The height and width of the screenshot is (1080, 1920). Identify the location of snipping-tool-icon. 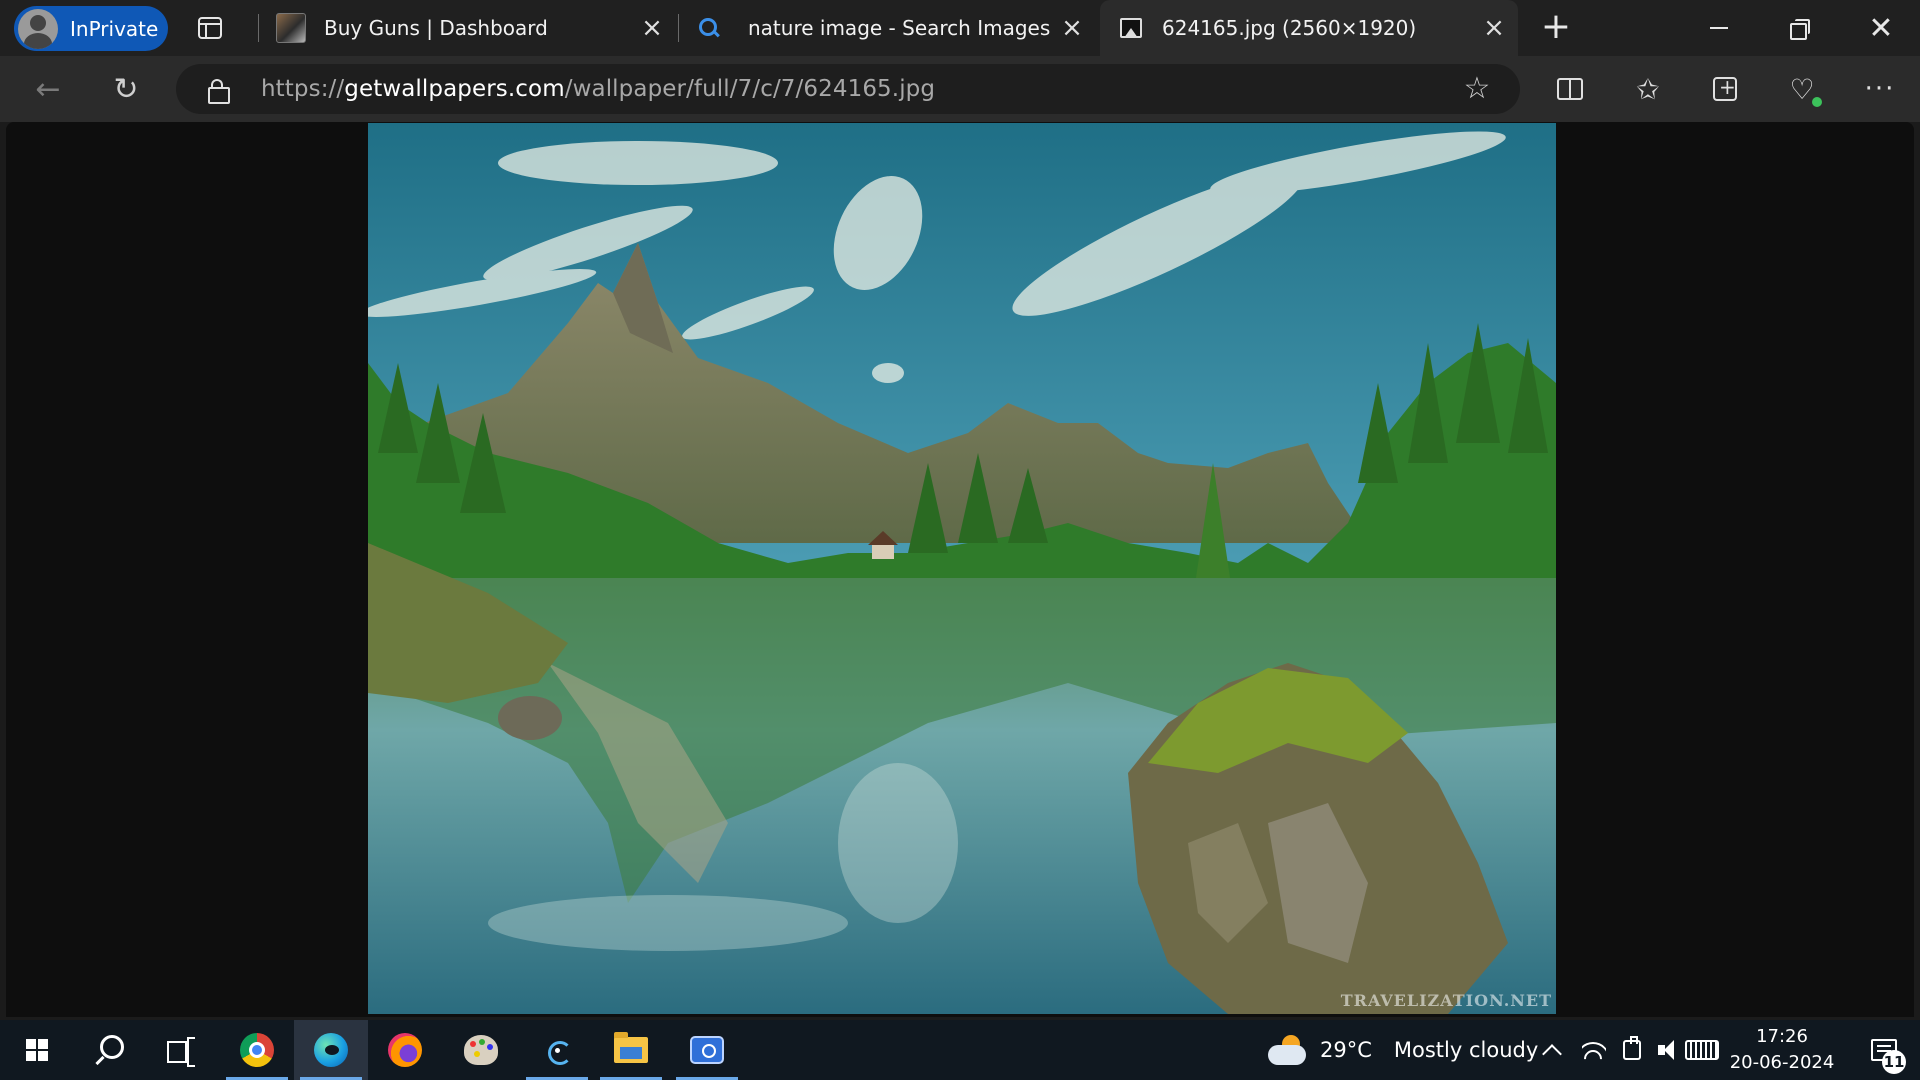
(557, 1050).